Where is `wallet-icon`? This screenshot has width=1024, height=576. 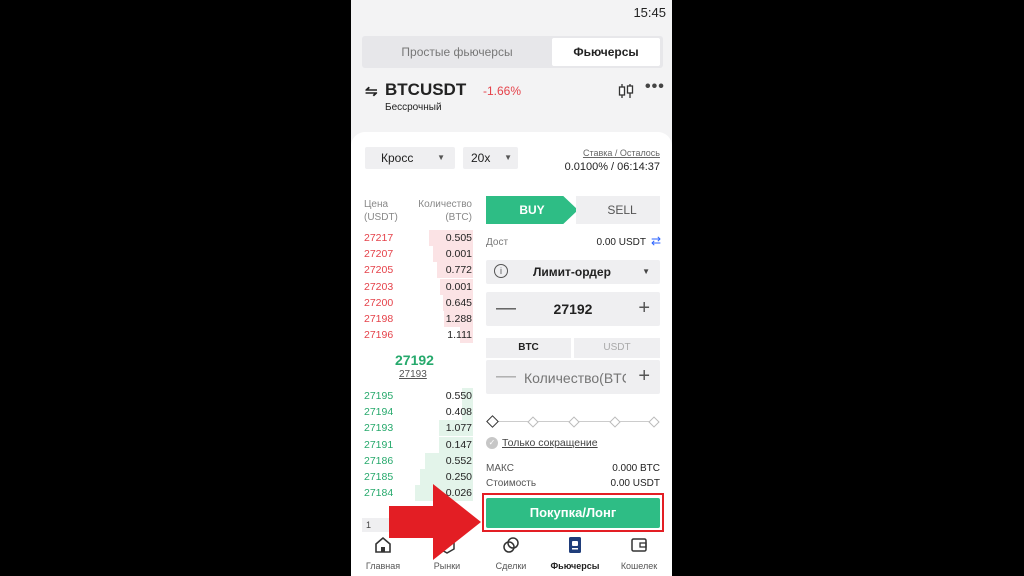
wallet-icon is located at coordinates (639, 545).